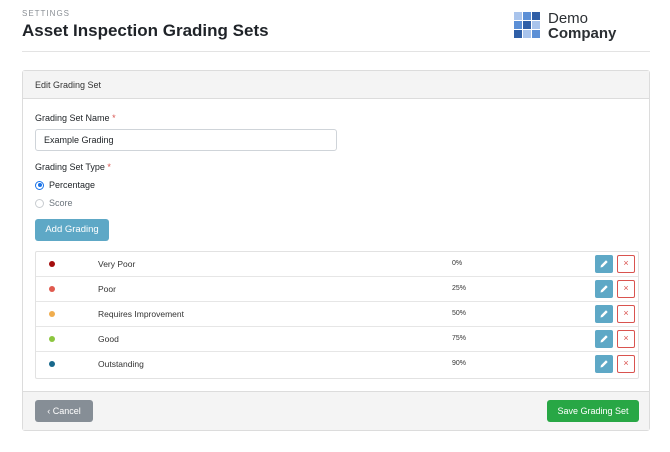  I want to click on logo-text: Demo Company, so click(582, 26).